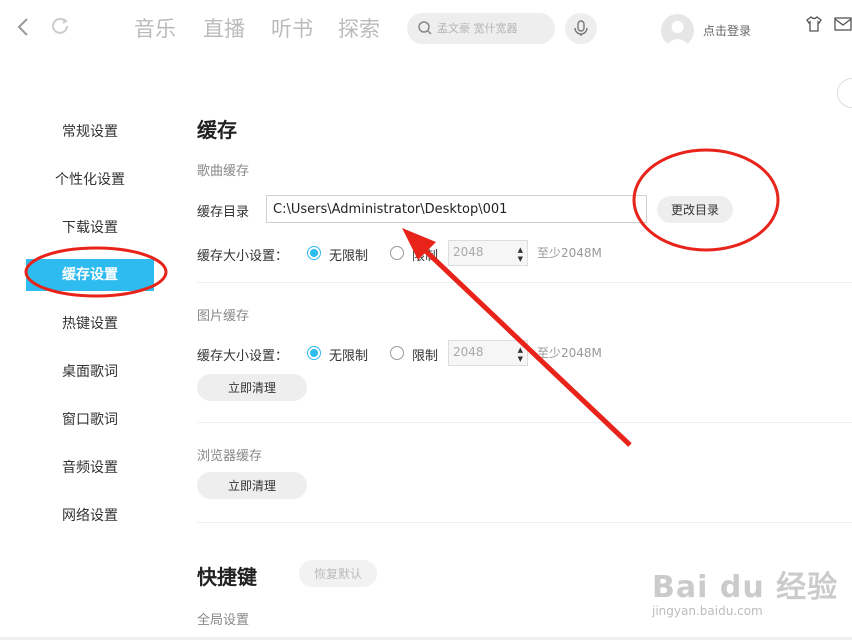  What do you see at coordinates (61, 28) in the screenshot?
I see `refresh-icon` at bounding box center [61, 28].